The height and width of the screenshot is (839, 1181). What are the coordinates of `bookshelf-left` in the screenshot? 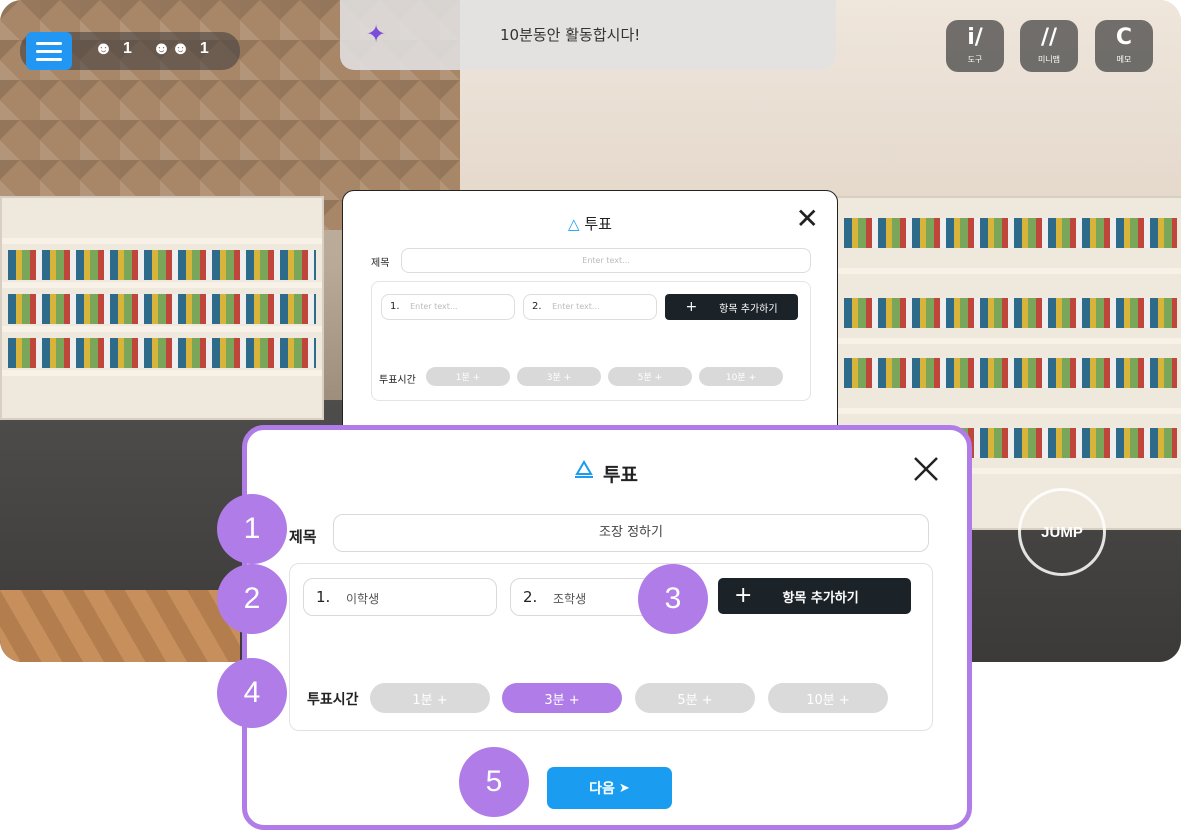 It's located at (162, 308).